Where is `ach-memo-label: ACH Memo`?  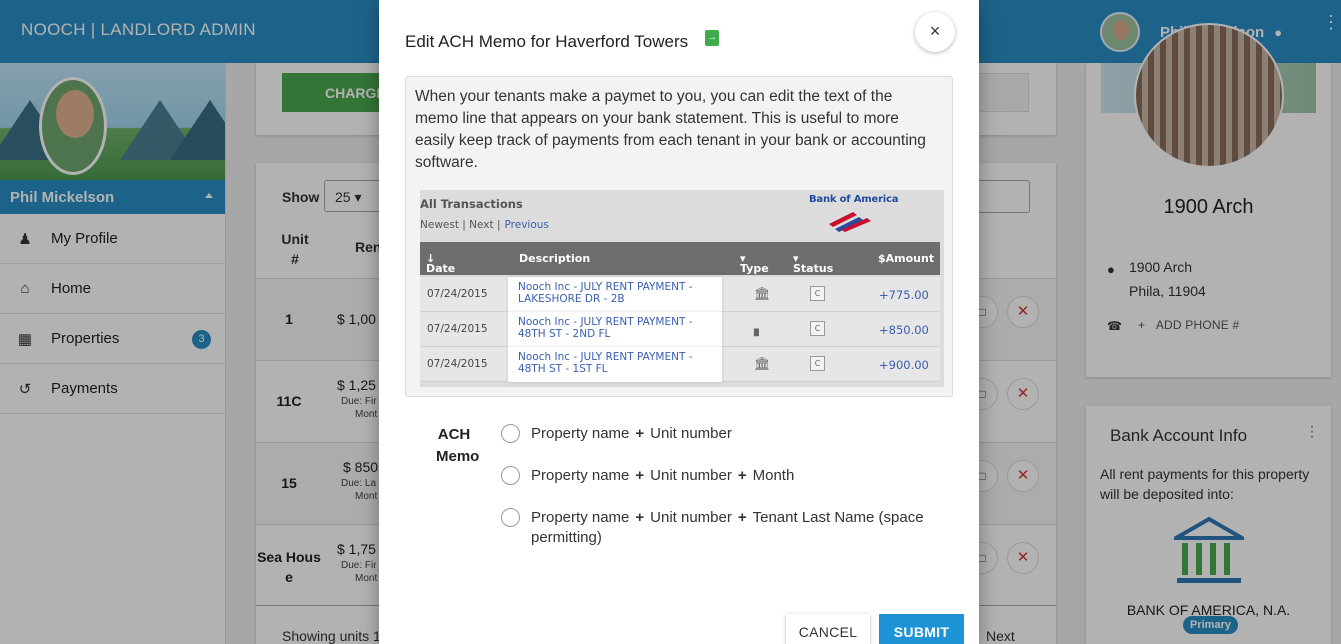
ach-memo-label: ACH Memo is located at coordinates (458, 445).